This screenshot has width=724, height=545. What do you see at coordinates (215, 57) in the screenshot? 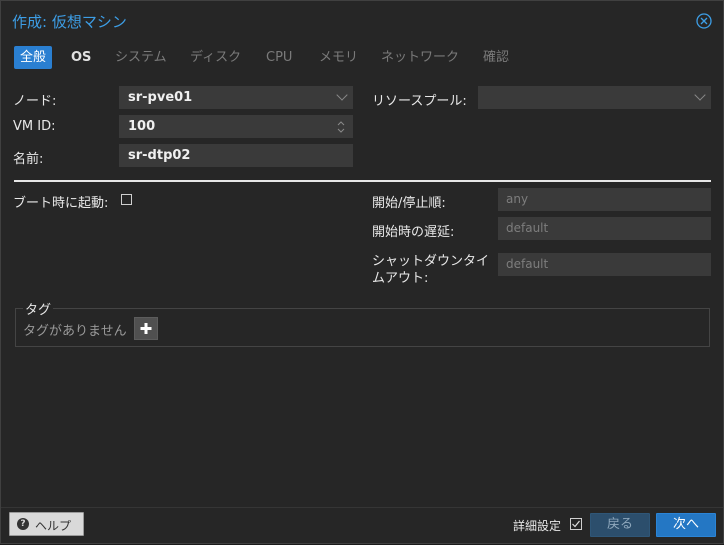
I see `tab-disk: ディスク` at bounding box center [215, 57].